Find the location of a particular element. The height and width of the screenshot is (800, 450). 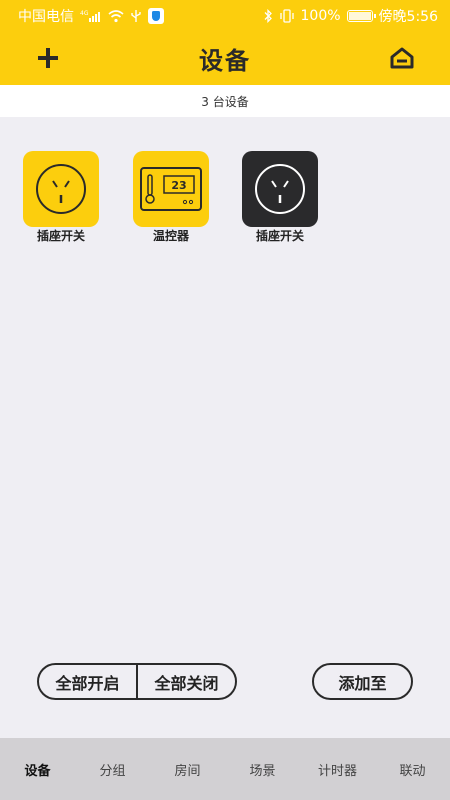

usb-icon is located at coordinates (136, 16).